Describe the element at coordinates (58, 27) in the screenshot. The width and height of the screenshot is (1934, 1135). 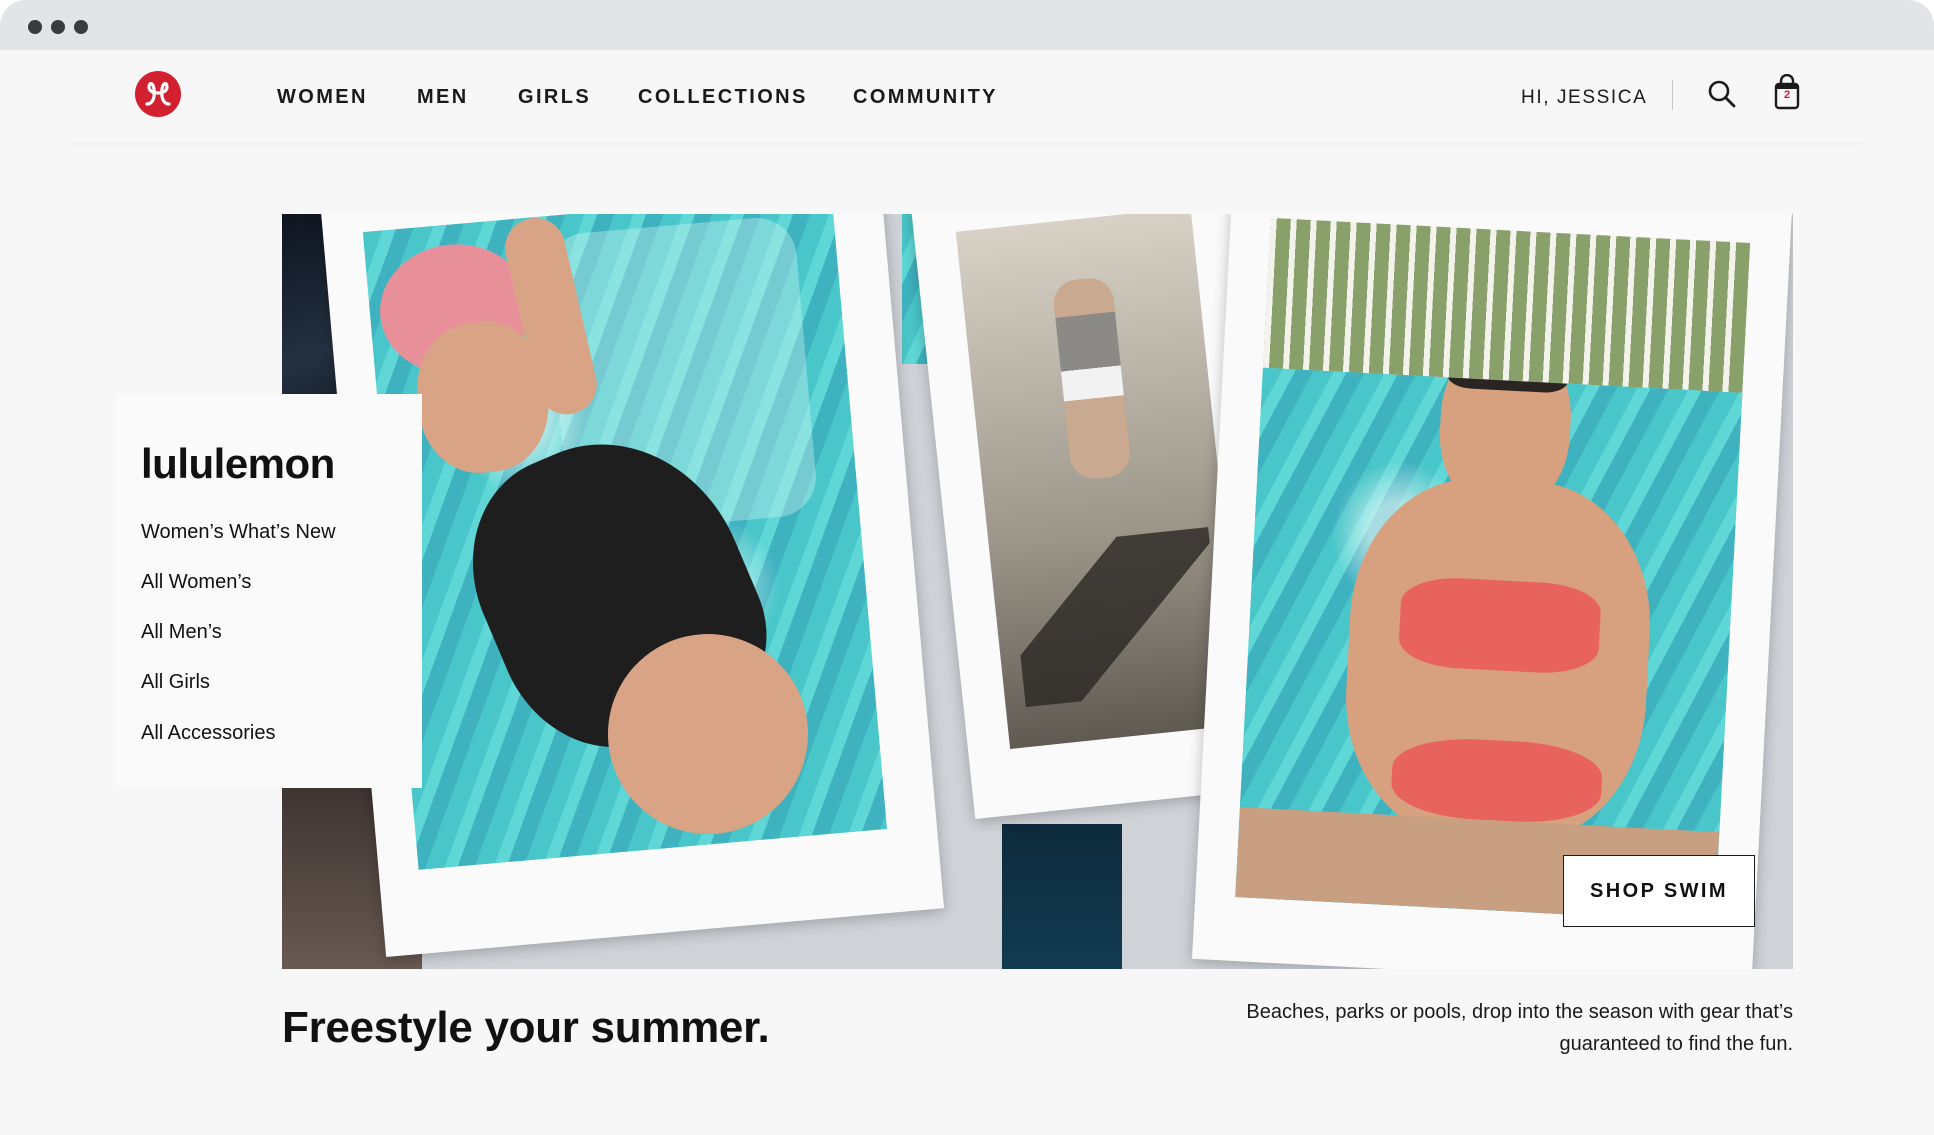
I see `window-minimize-button` at that location.